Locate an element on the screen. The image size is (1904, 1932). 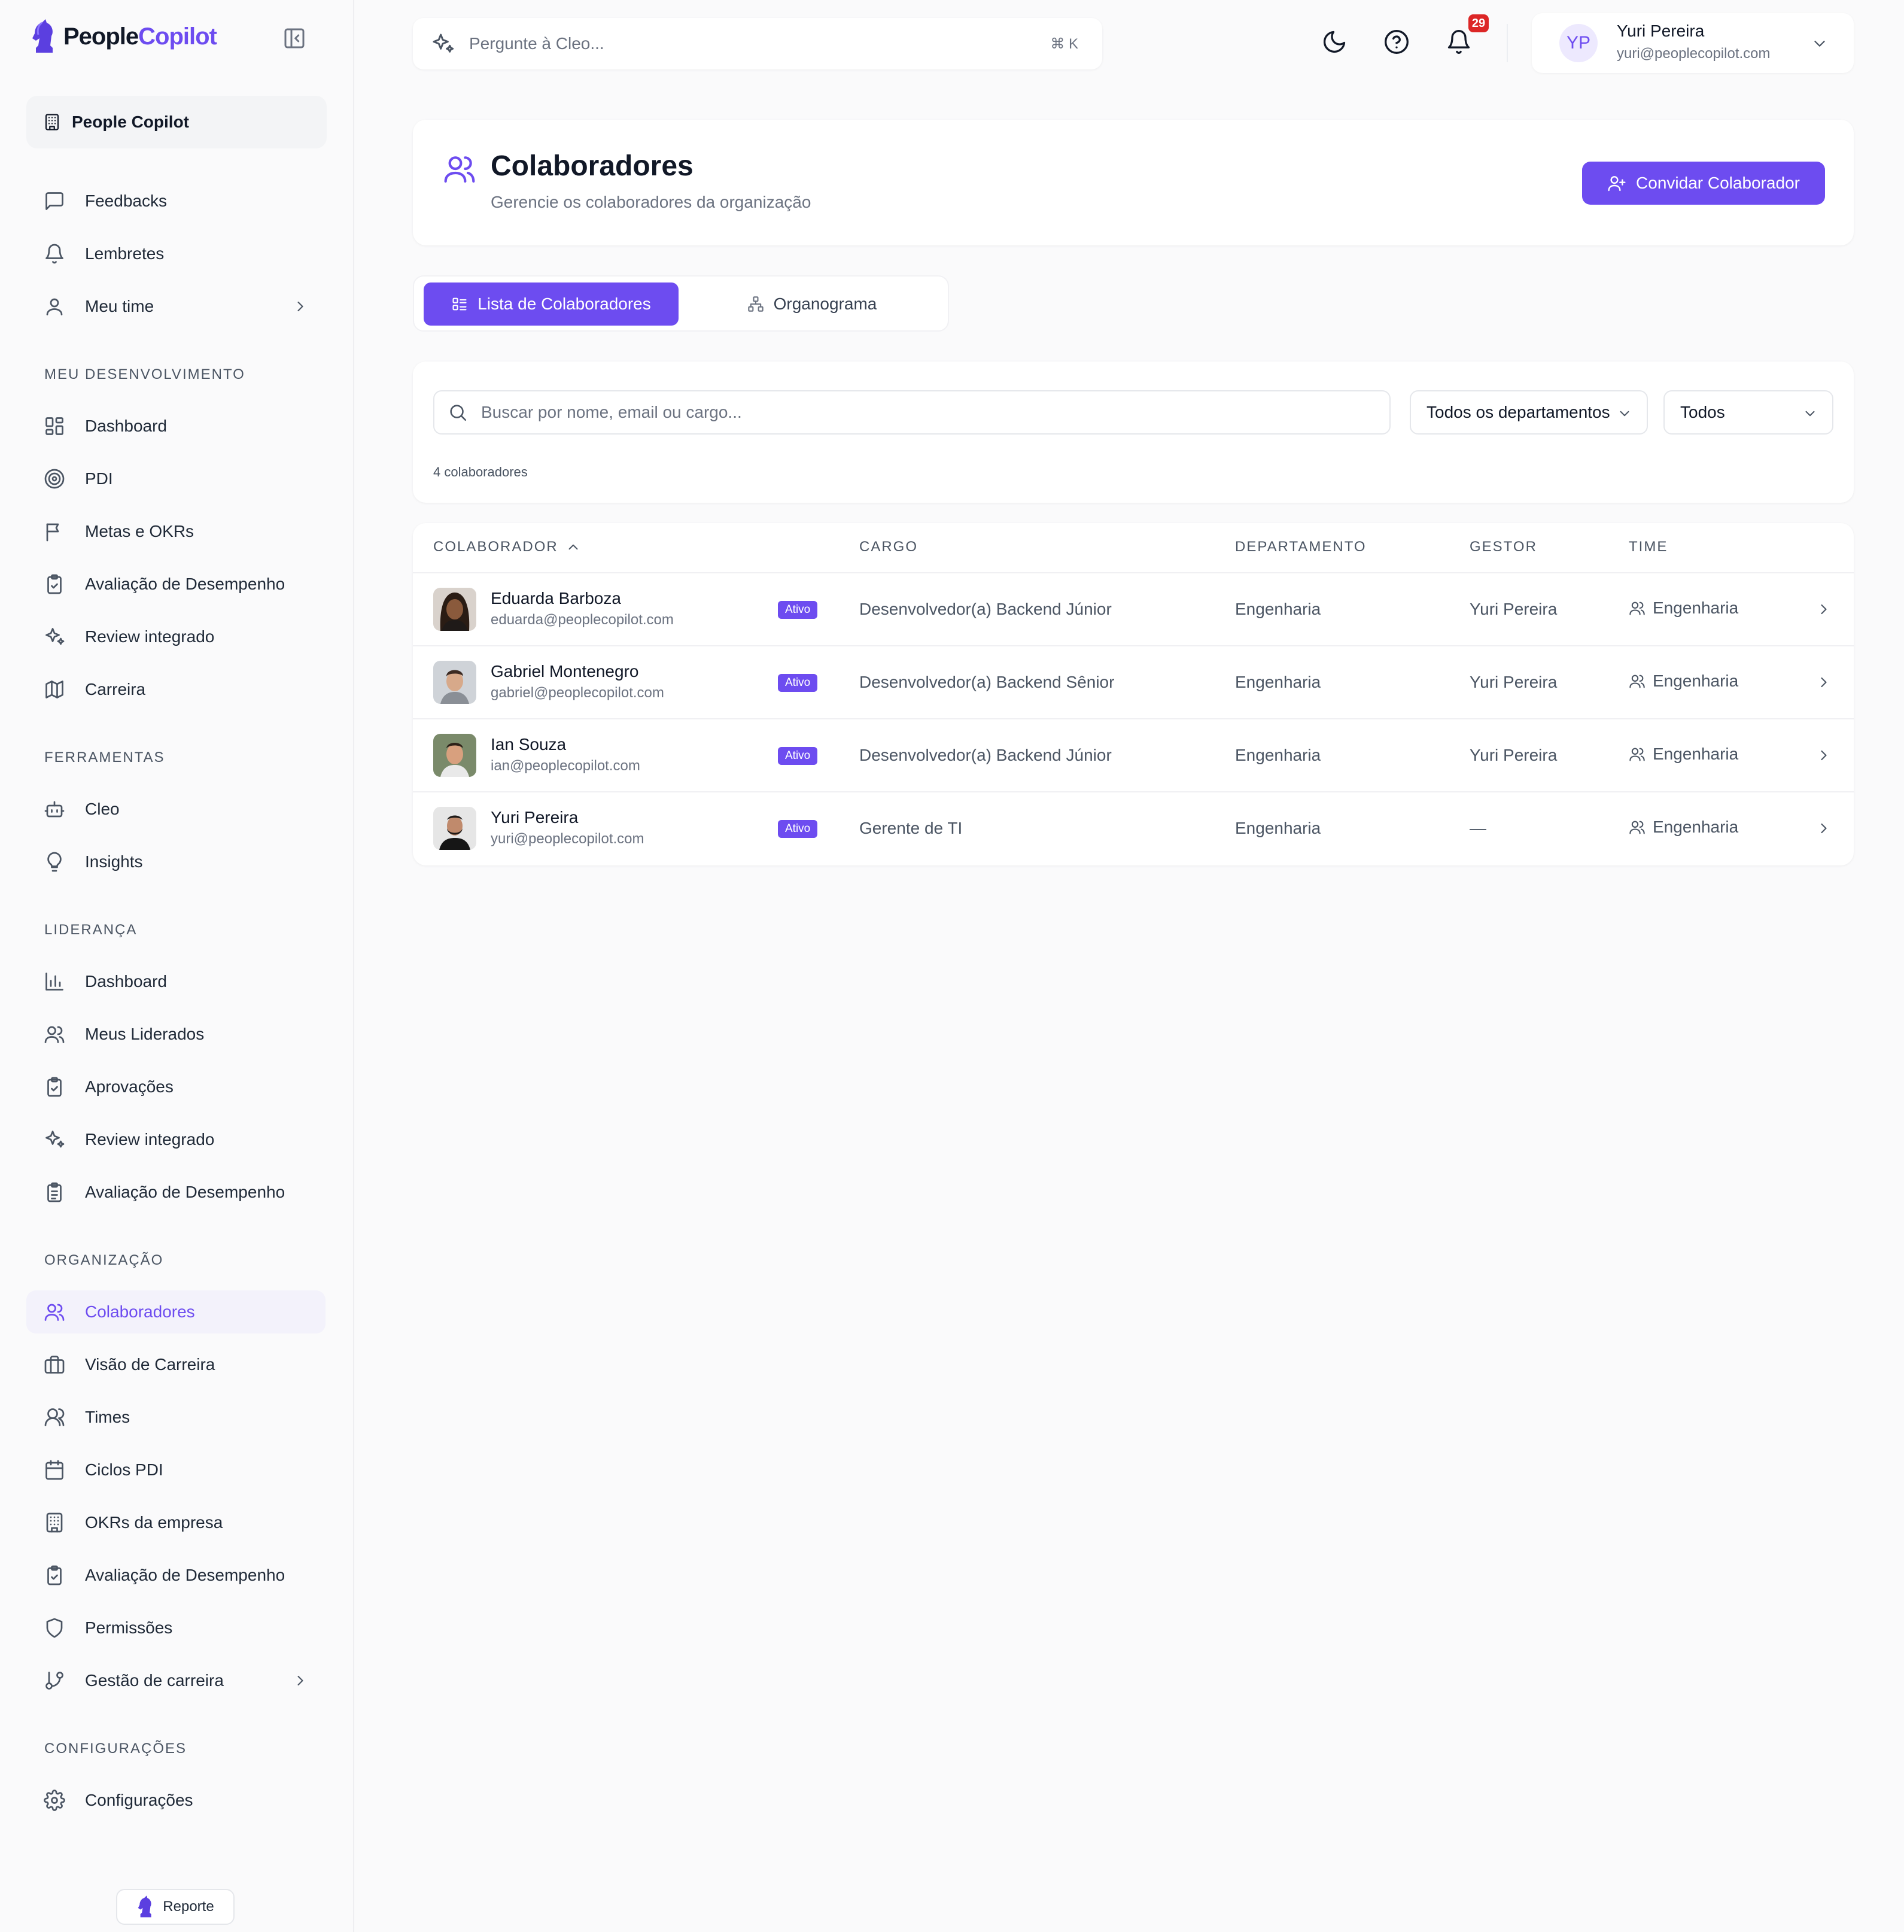
notifications-button is located at coordinates (1459, 42).